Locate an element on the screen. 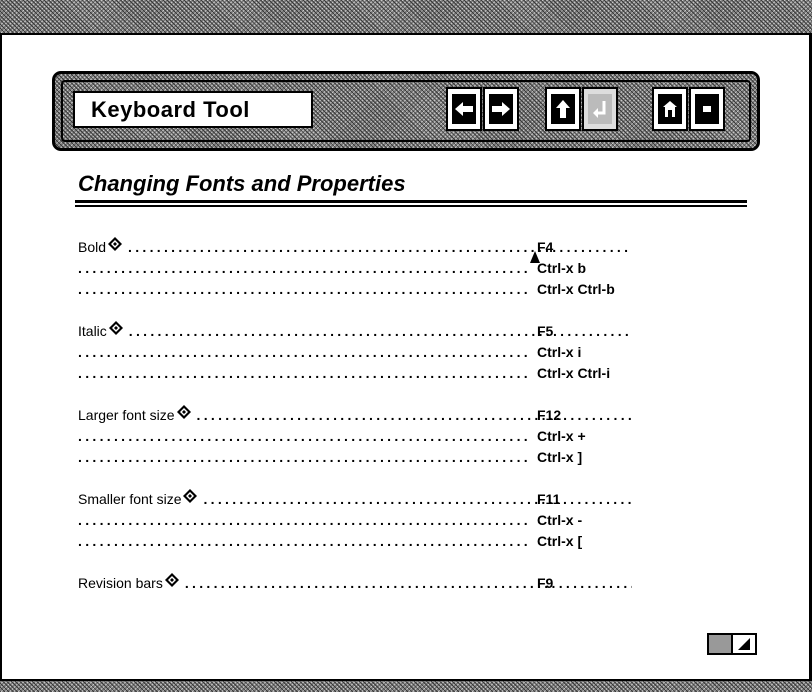 The height and width of the screenshot is (692, 812). mouse-pointer-icon is located at coordinates (535, 257).